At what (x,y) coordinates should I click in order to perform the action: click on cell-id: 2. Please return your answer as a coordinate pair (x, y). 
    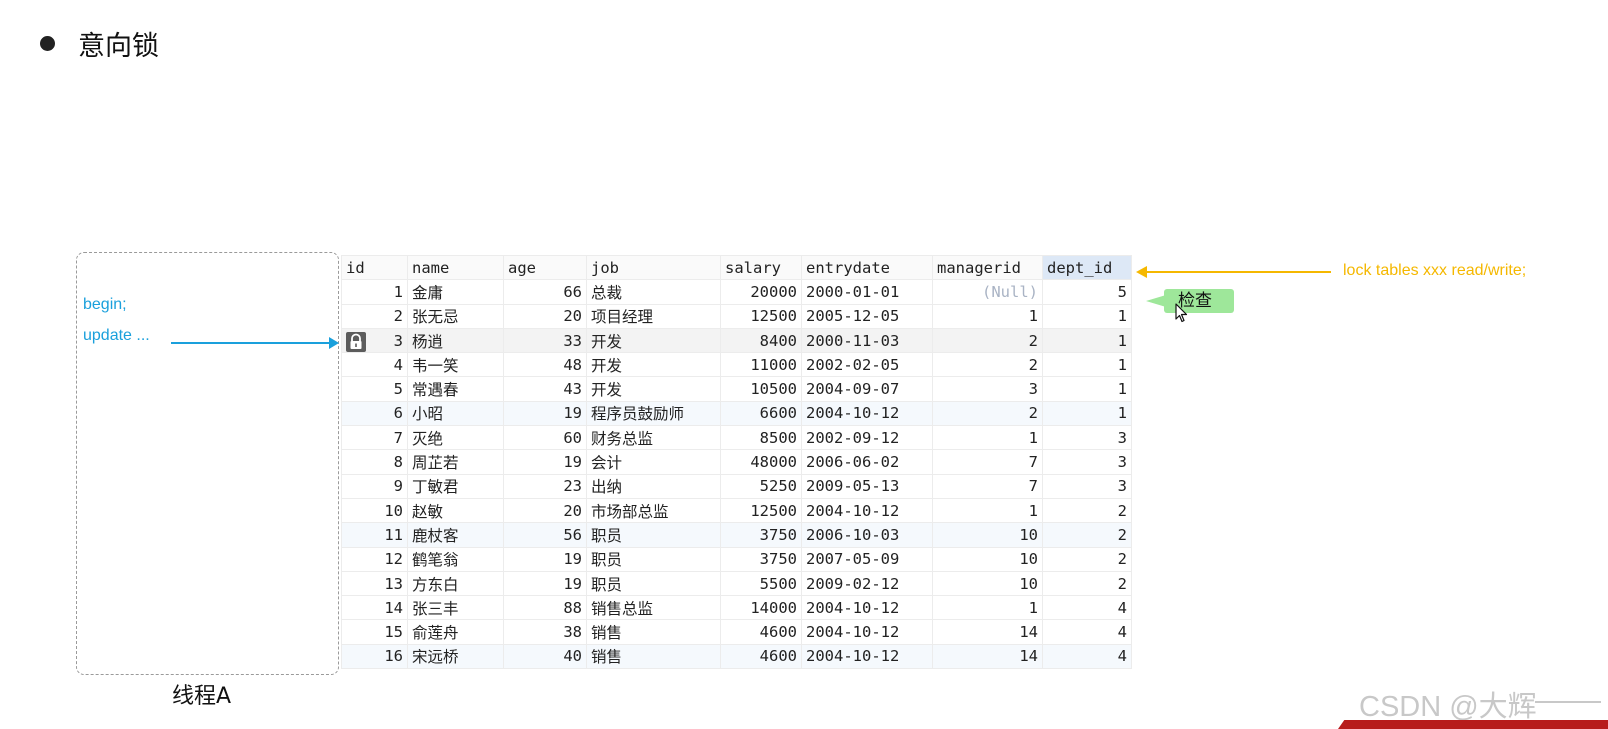
    Looking at the image, I should click on (374, 316).